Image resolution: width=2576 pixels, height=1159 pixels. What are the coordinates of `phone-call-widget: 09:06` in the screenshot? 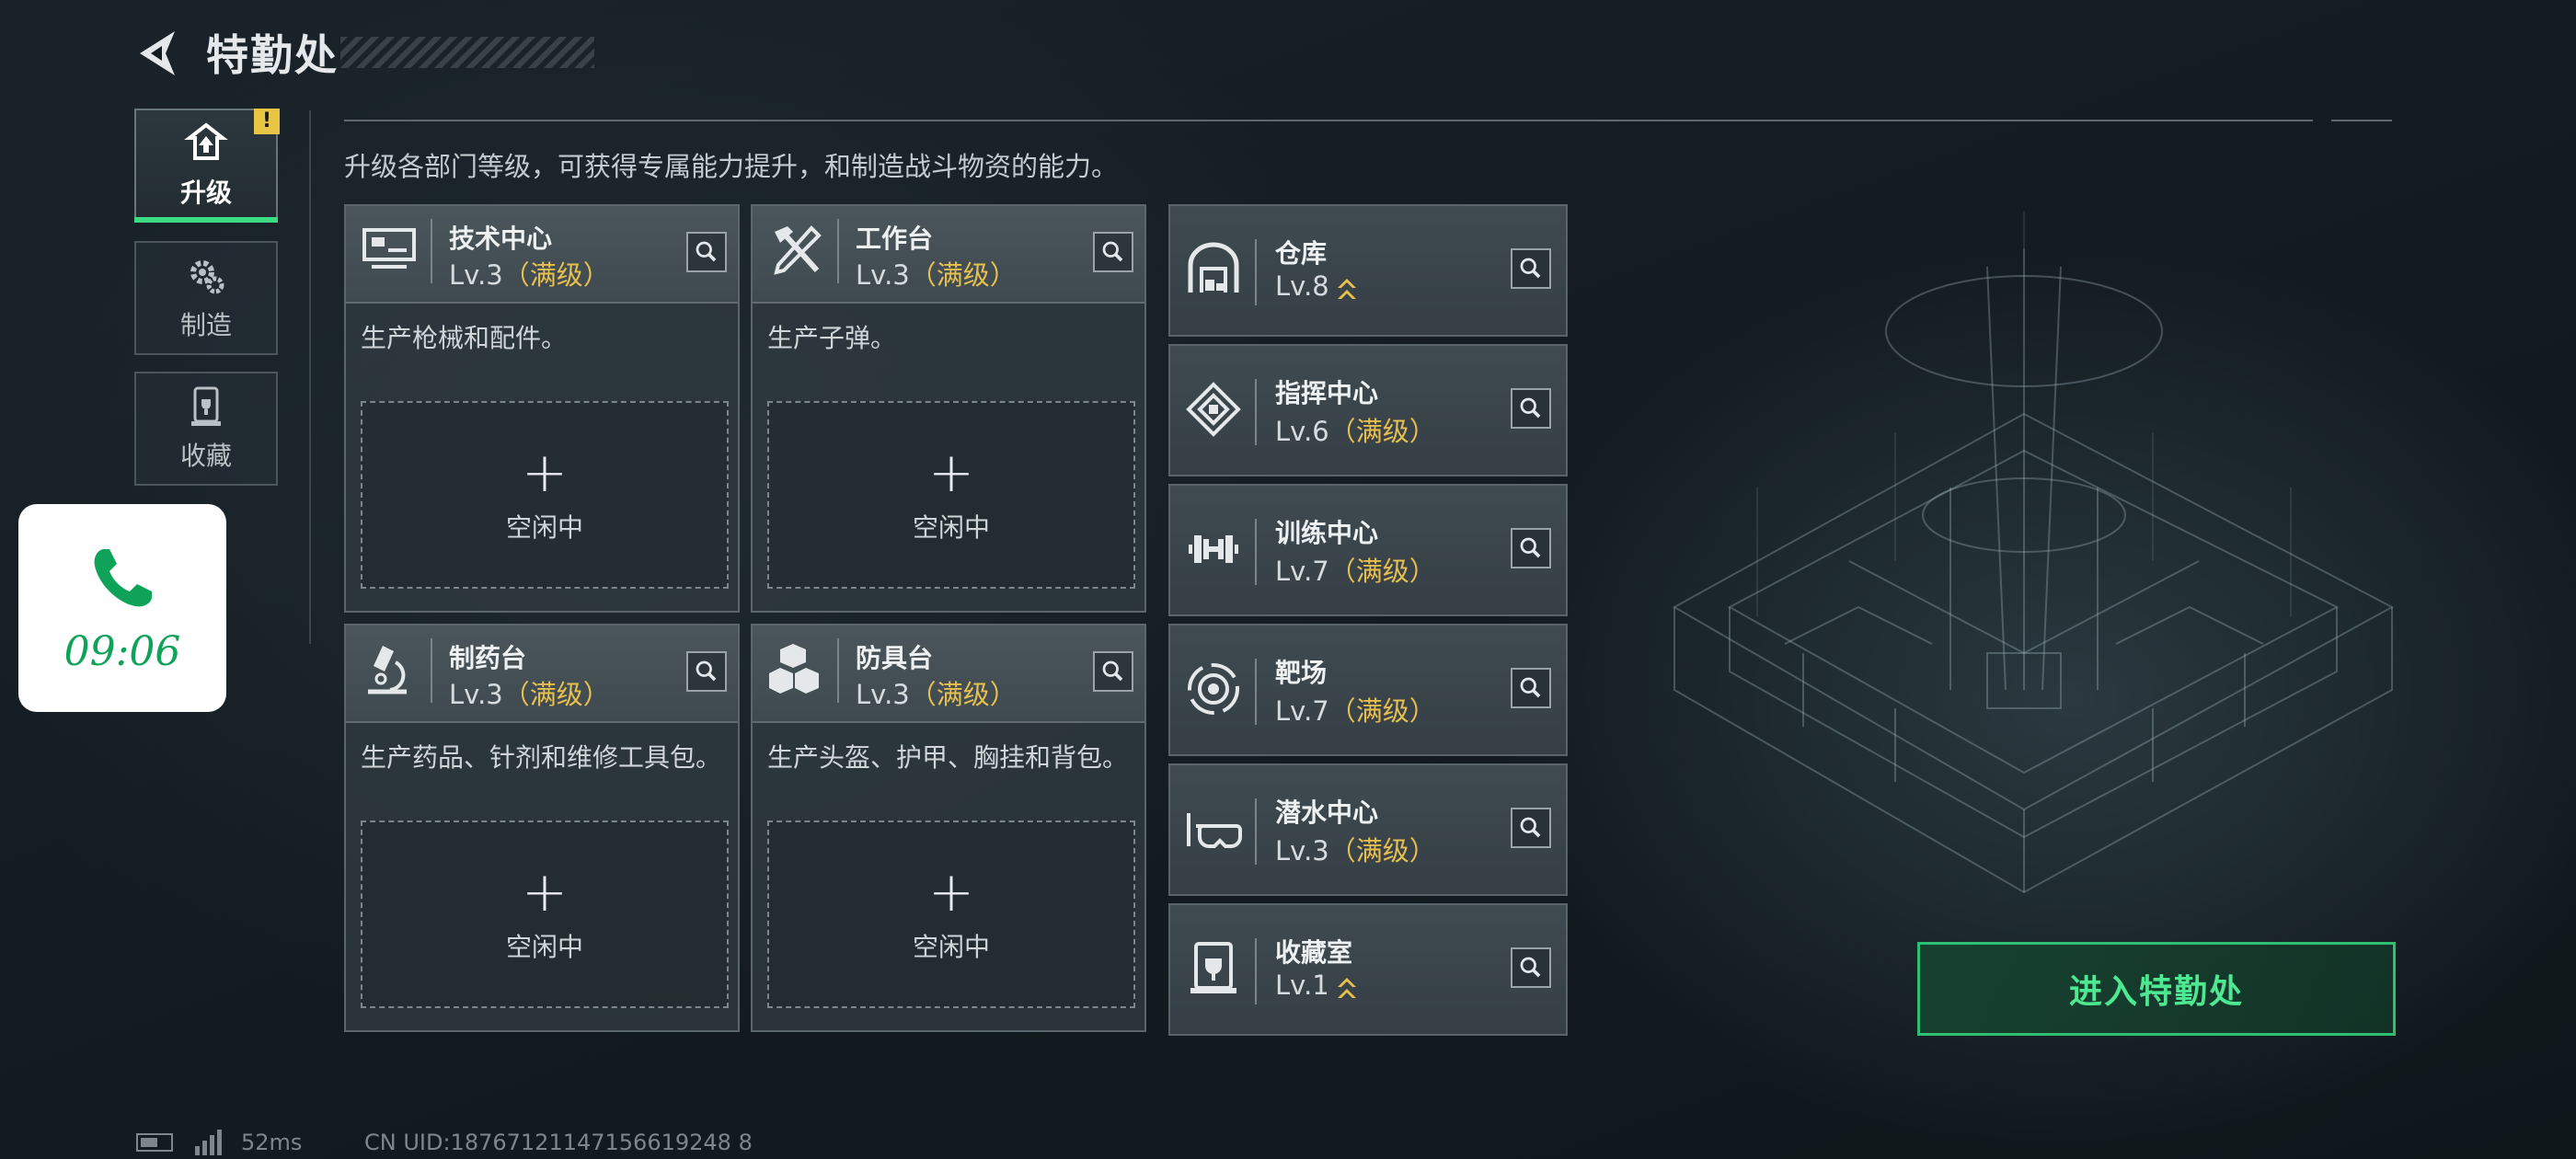 It's located at (122, 608).